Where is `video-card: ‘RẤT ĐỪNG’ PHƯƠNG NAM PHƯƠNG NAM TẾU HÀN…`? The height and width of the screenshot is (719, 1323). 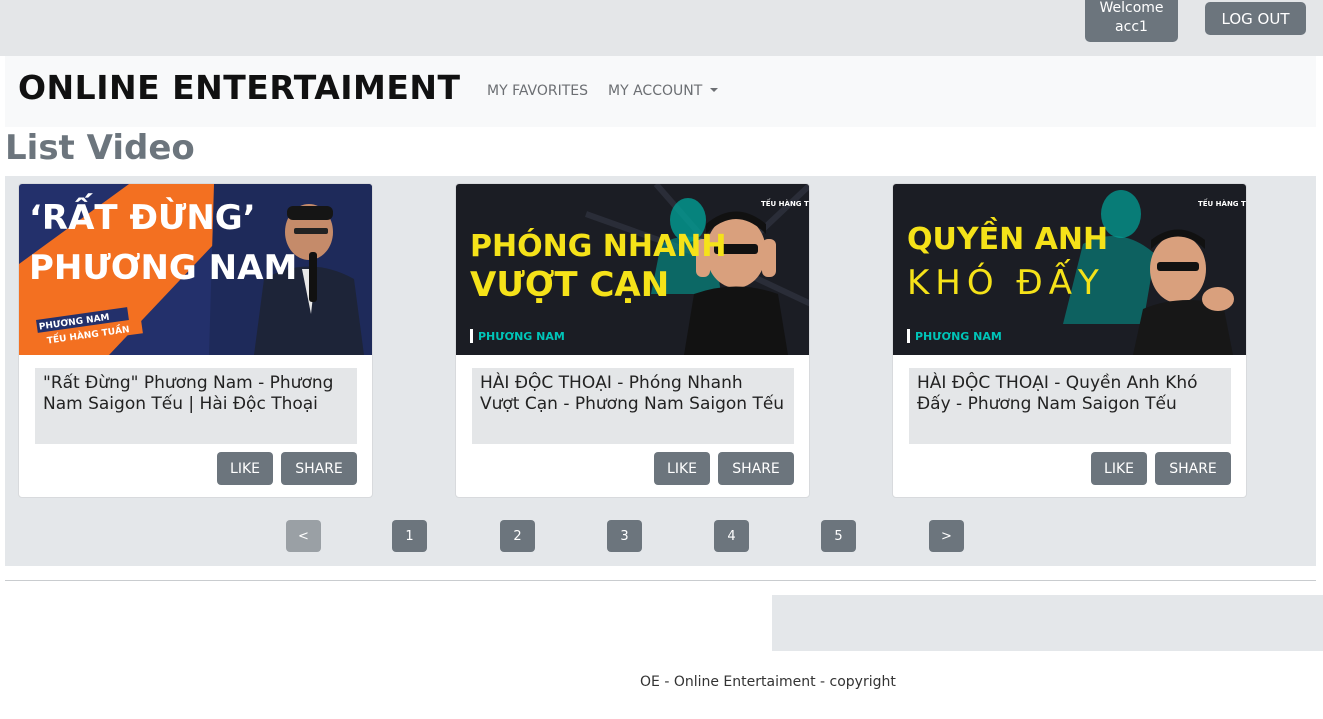 video-card: ‘RẤT ĐỪNG’ PHƯƠNG NAM PHƯƠNG NAM TẾU HÀN… is located at coordinates (195, 340).